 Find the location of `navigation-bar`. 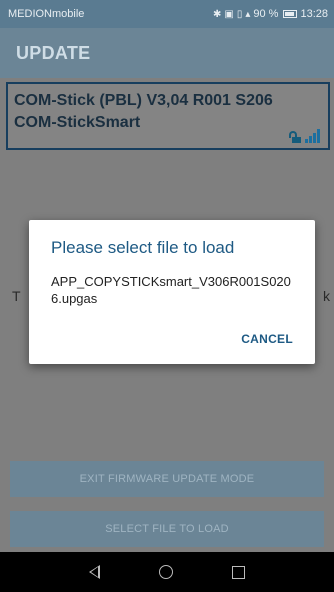

navigation-bar is located at coordinates (167, 572).